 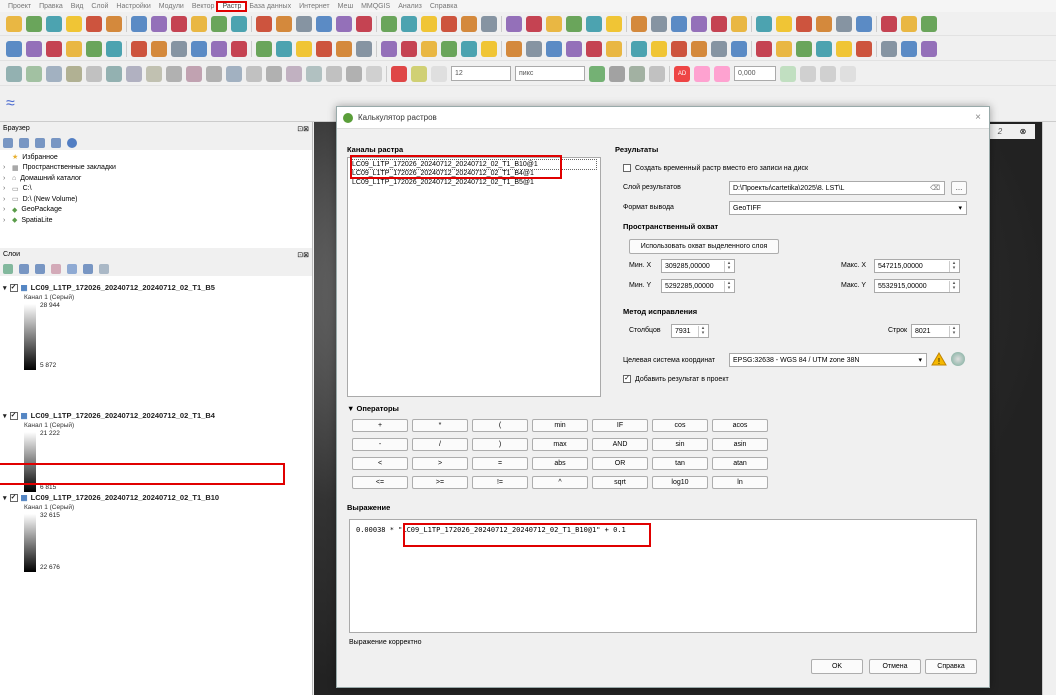 What do you see at coordinates (443, 6) in the screenshot?
I see `menu-item: Справка` at bounding box center [443, 6].